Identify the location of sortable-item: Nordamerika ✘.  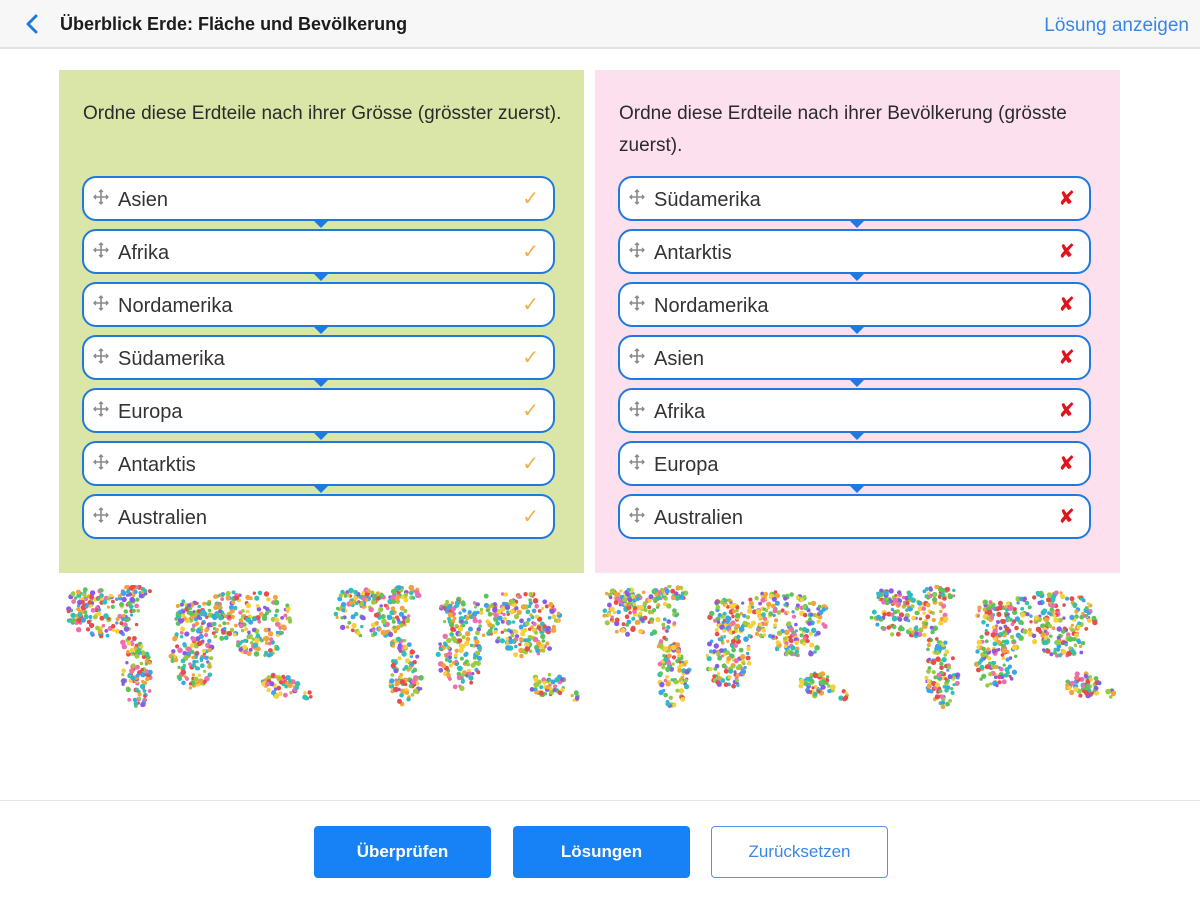
(854, 308).